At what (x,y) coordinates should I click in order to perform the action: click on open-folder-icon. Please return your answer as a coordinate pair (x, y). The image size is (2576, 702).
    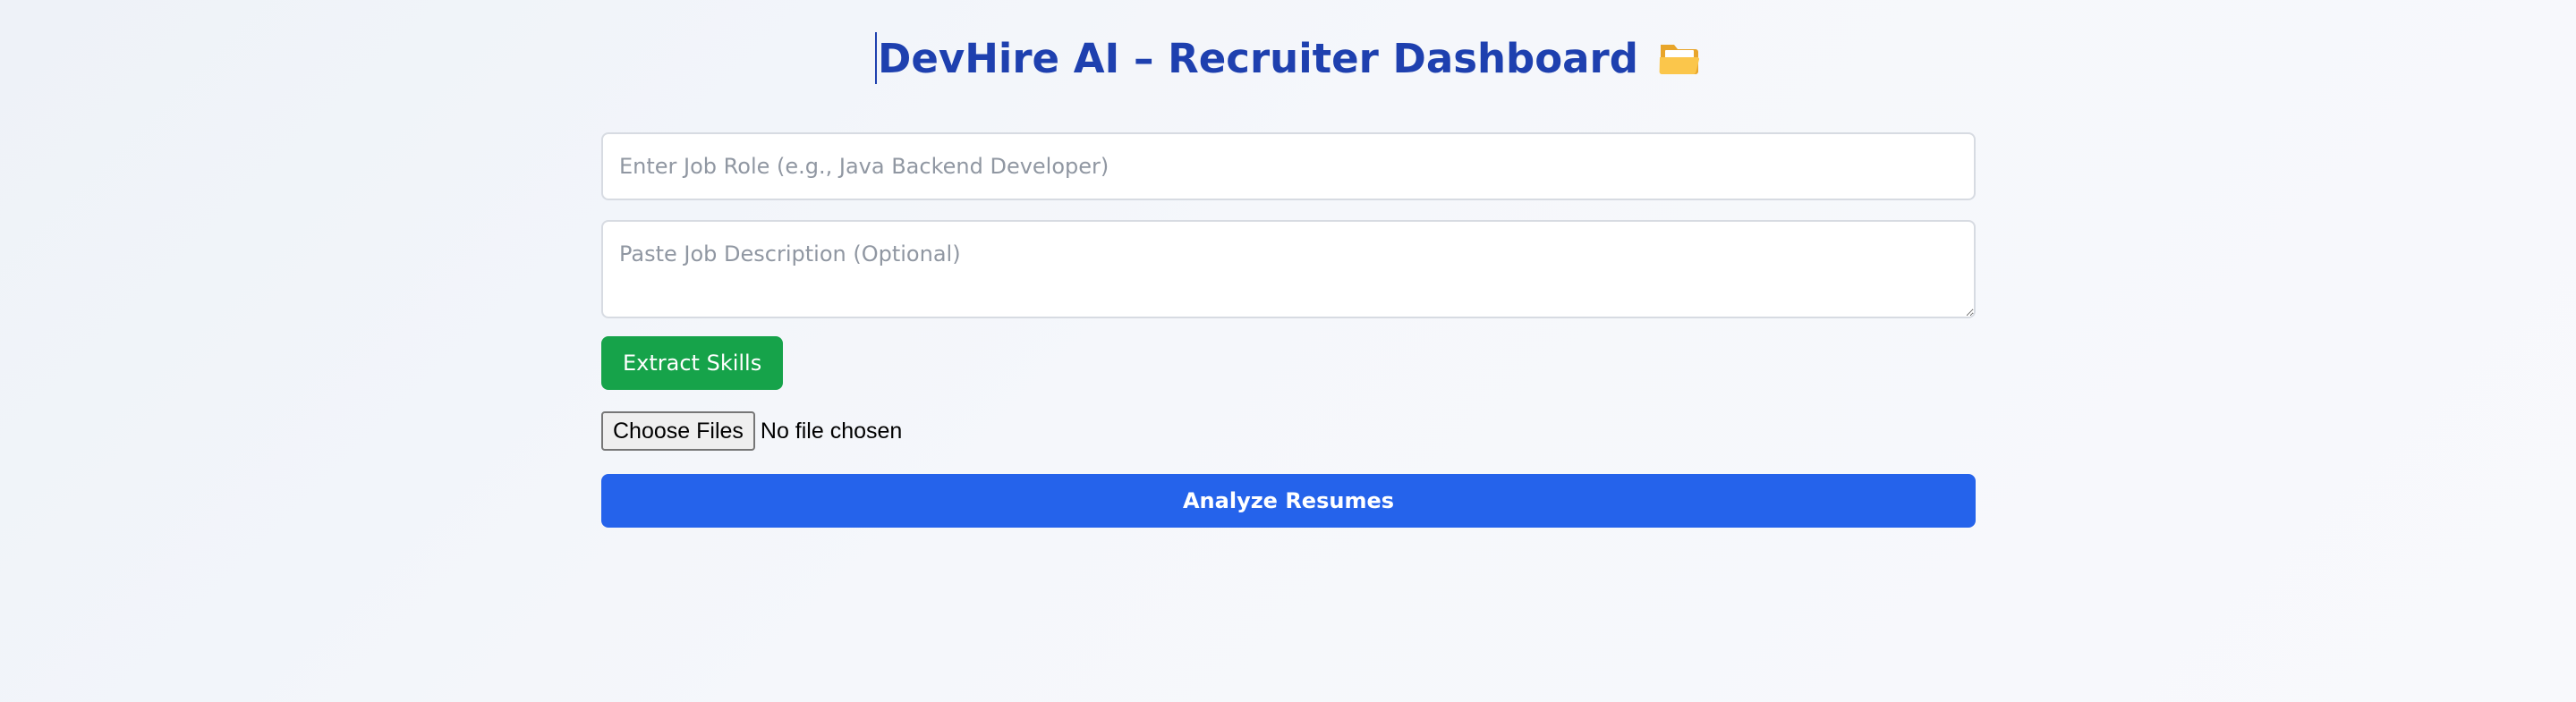
    Looking at the image, I should click on (1679, 58).